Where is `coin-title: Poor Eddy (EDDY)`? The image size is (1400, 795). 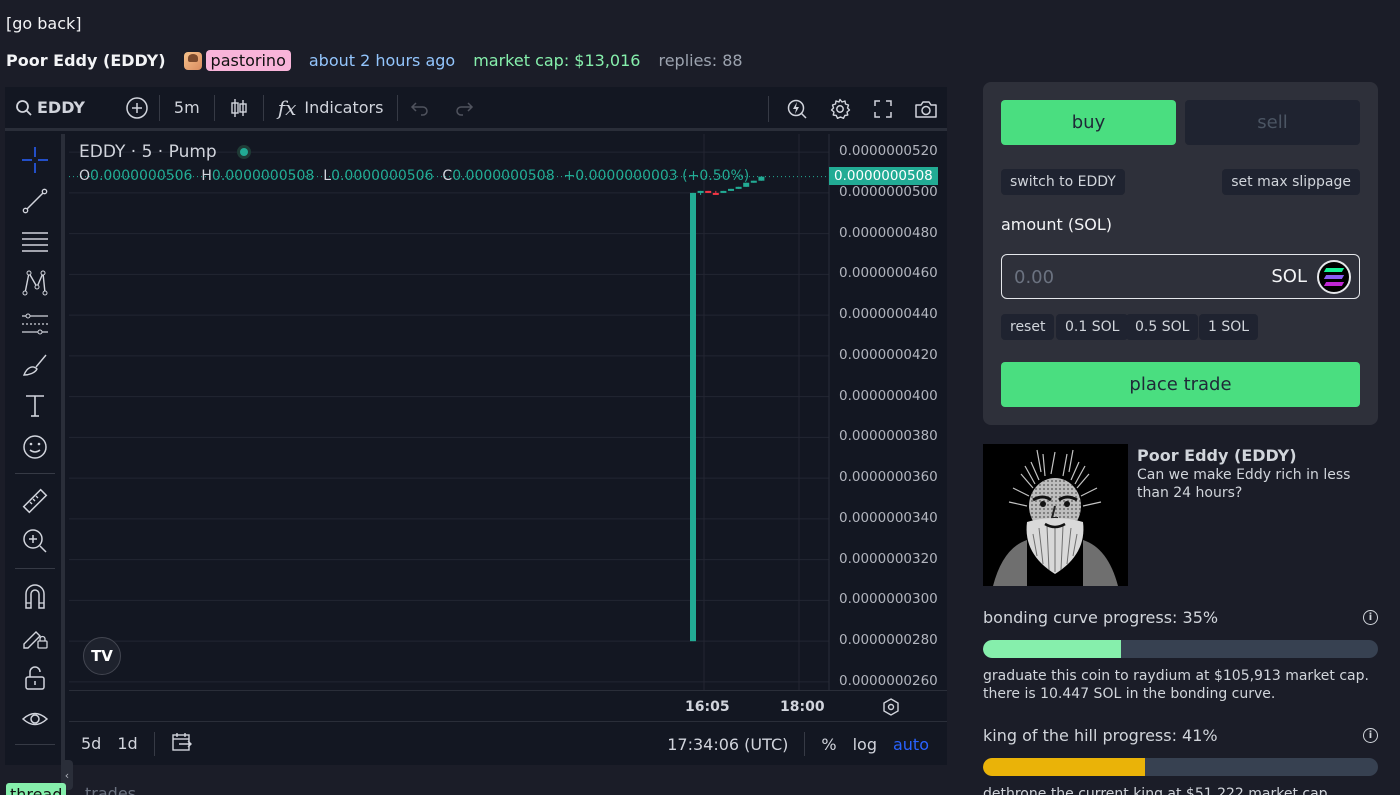
coin-title: Poor Eddy (EDDY) is located at coordinates (1217, 455).